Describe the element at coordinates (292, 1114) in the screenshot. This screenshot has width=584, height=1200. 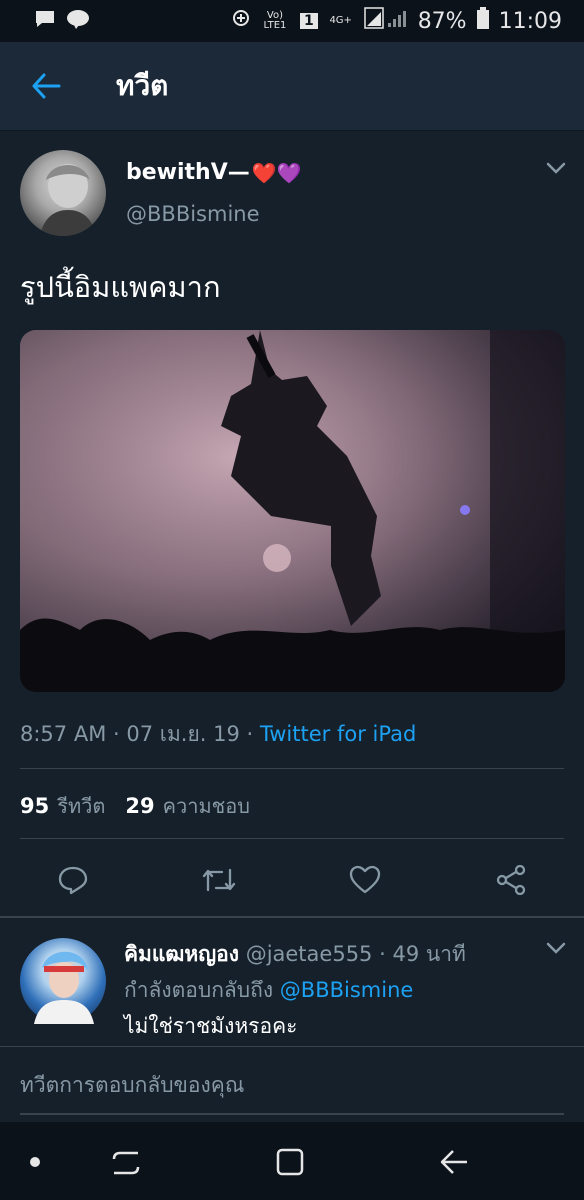
I see `input-underline` at that location.